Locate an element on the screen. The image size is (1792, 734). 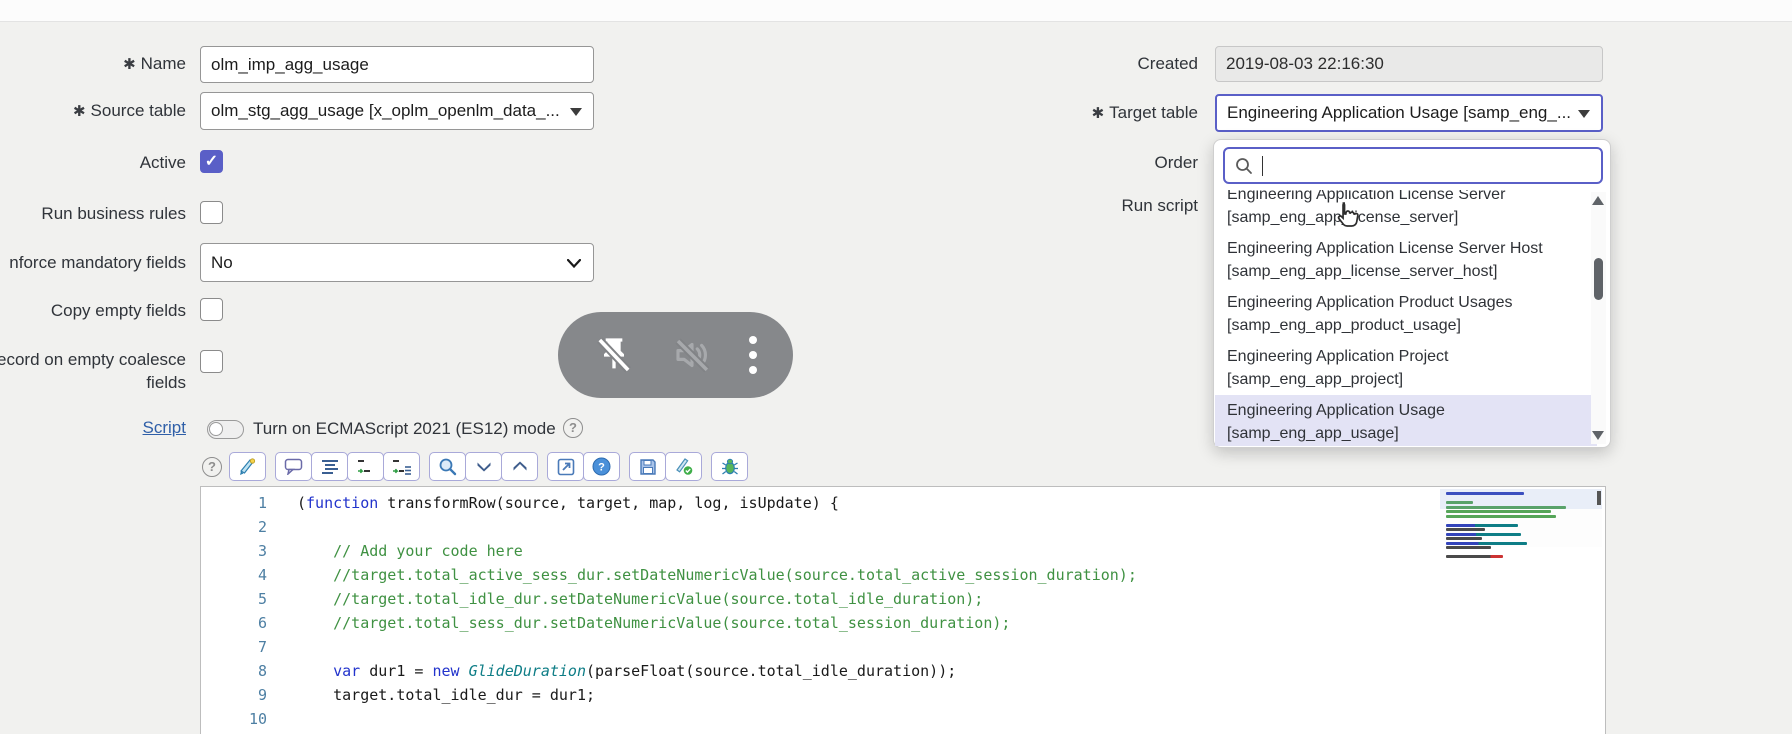
run-business-rules-label: Run business rules is located at coordinates (113, 213).